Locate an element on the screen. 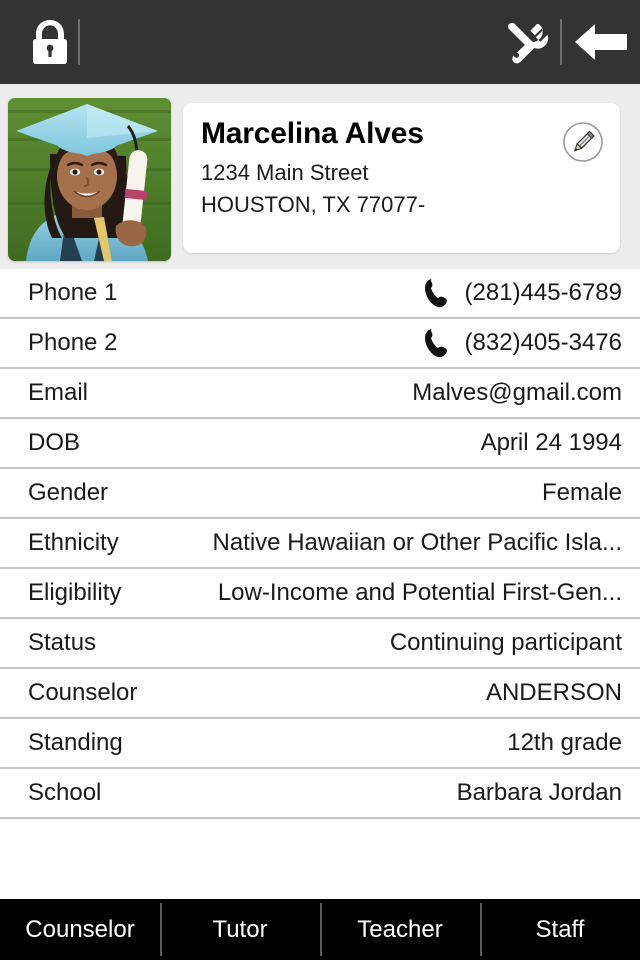 The height and width of the screenshot is (960, 640). row-value: 12th grade is located at coordinates (564, 742).